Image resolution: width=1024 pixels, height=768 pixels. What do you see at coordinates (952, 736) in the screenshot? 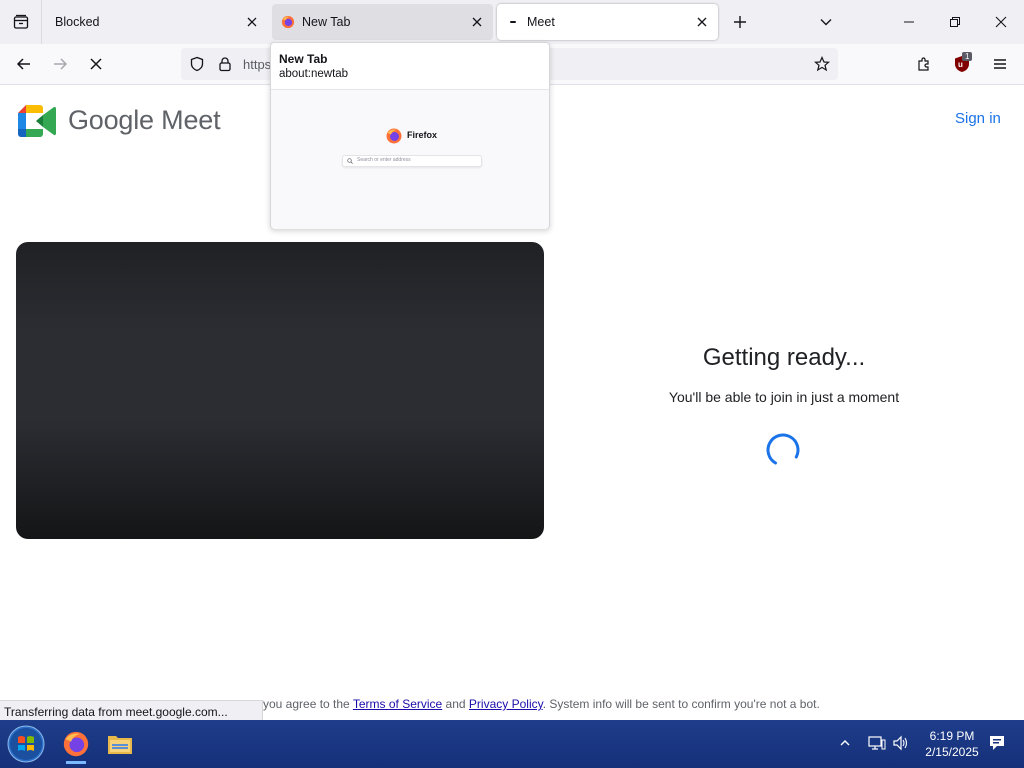
I see `clock-time: 6:19 PM` at bounding box center [952, 736].